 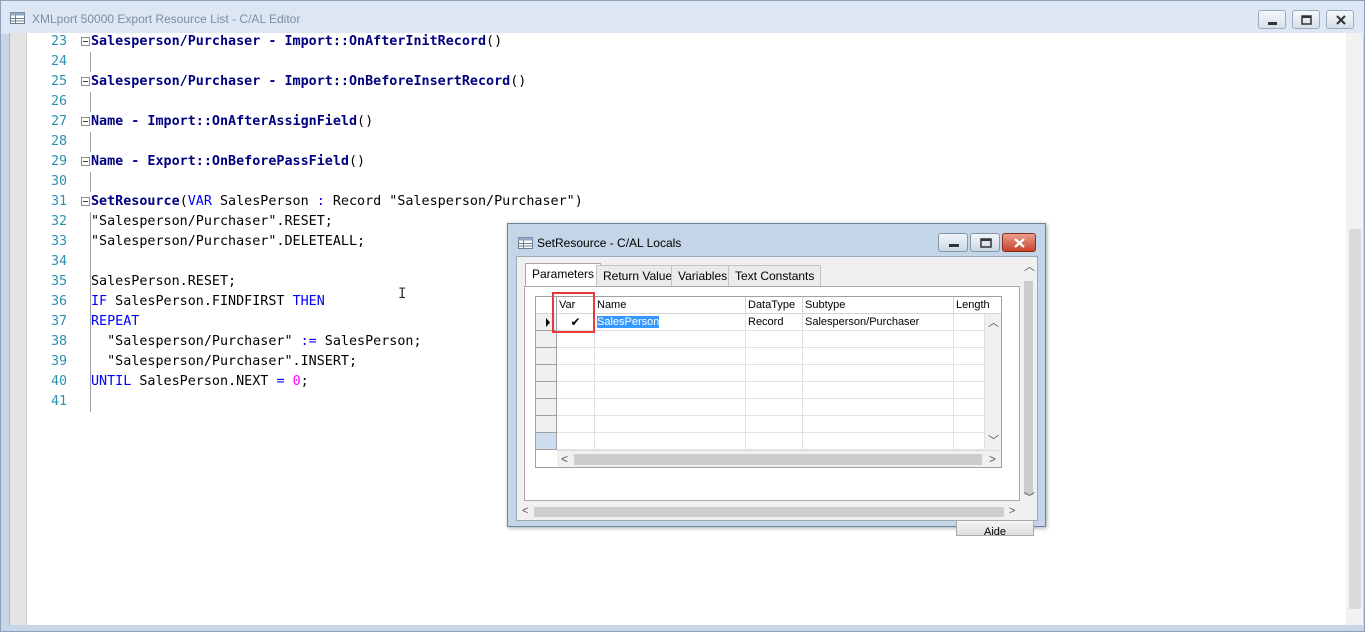 I want to click on help-button: Aide, so click(x=995, y=528).